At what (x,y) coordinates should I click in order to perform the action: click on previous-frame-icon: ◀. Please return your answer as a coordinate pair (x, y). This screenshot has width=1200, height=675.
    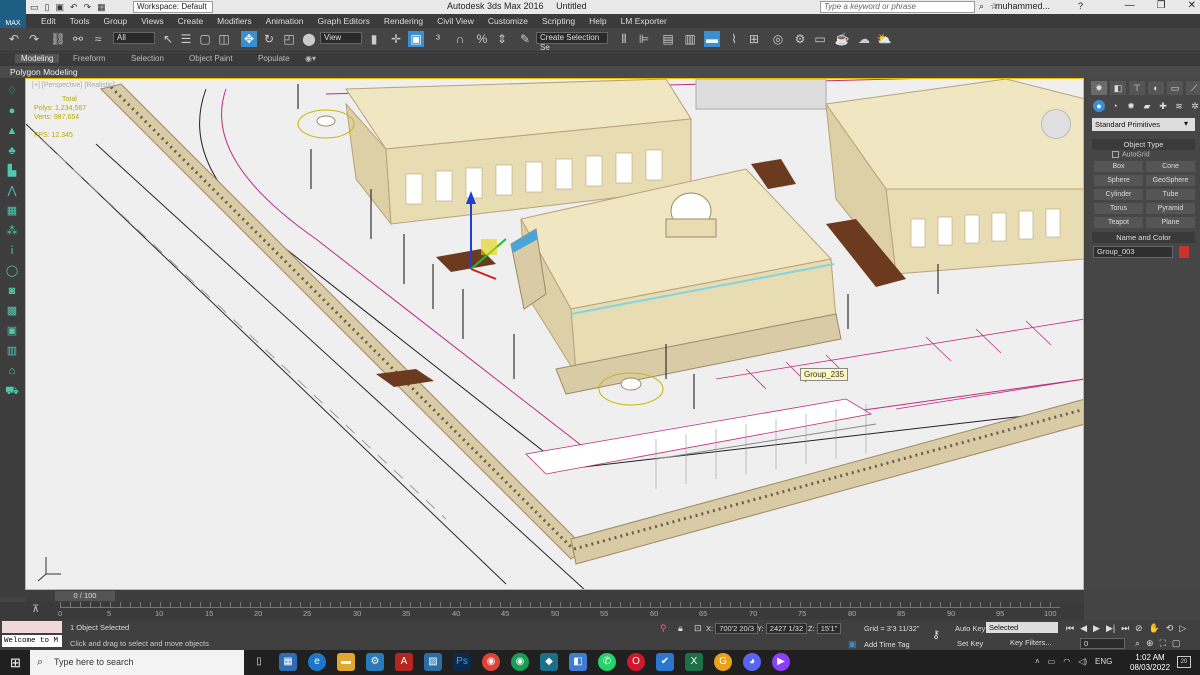
    Looking at the image, I should click on (1083, 628).